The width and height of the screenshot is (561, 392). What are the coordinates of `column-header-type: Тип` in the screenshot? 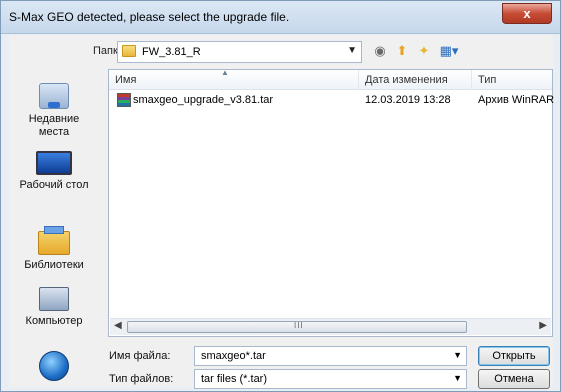 It's located at (512, 80).